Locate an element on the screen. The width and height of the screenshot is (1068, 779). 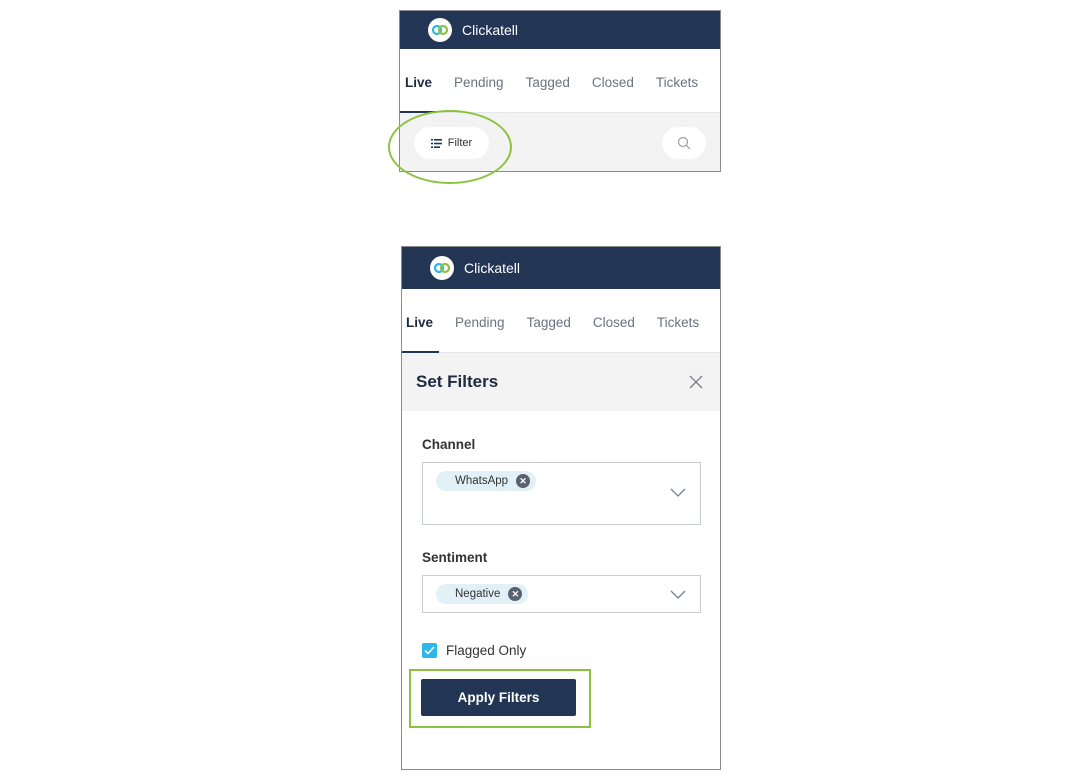
set-filters-title: Set Filters is located at coordinates (457, 381).